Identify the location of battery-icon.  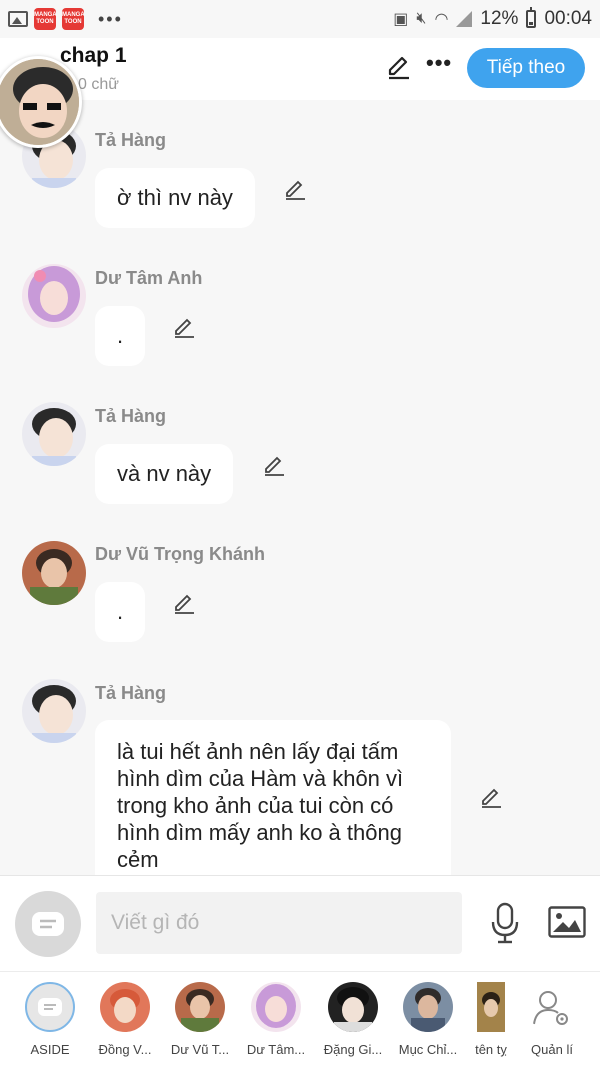
(531, 17).